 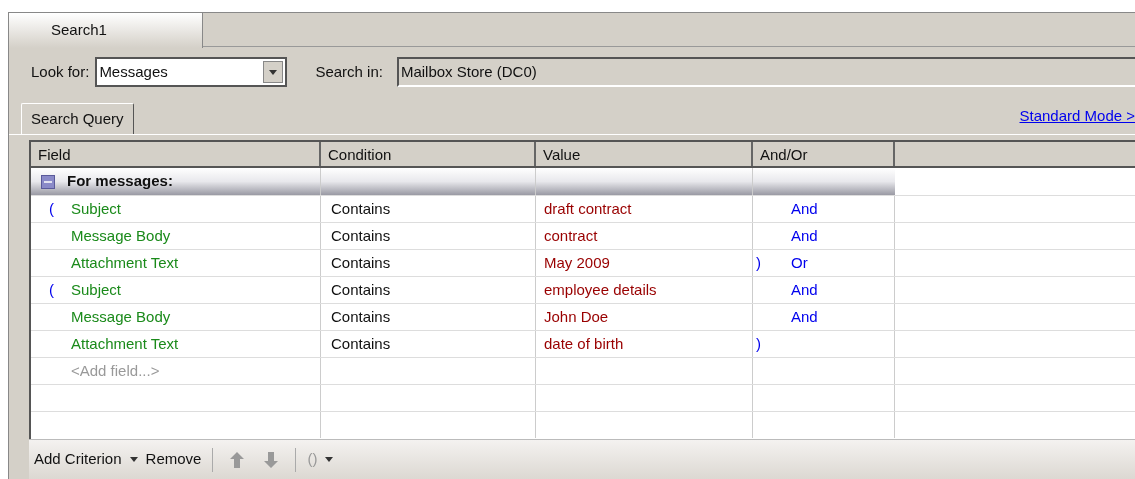 What do you see at coordinates (86, 459) in the screenshot?
I see `add-criterion-button: Add Criterion` at bounding box center [86, 459].